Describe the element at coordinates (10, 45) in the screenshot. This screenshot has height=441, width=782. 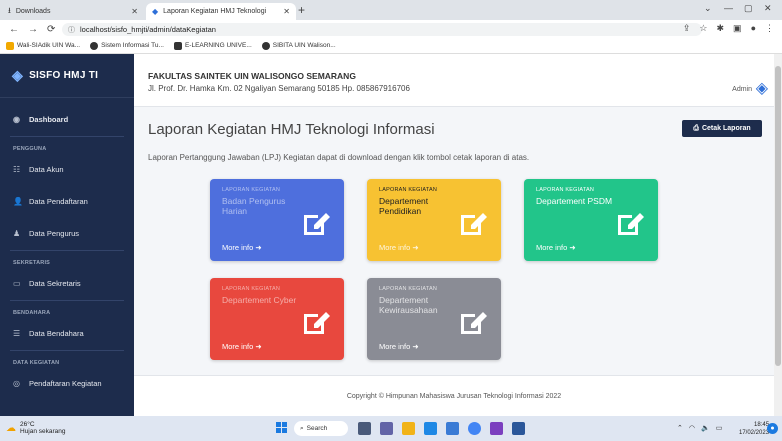
I see `bookmark-icon` at that location.